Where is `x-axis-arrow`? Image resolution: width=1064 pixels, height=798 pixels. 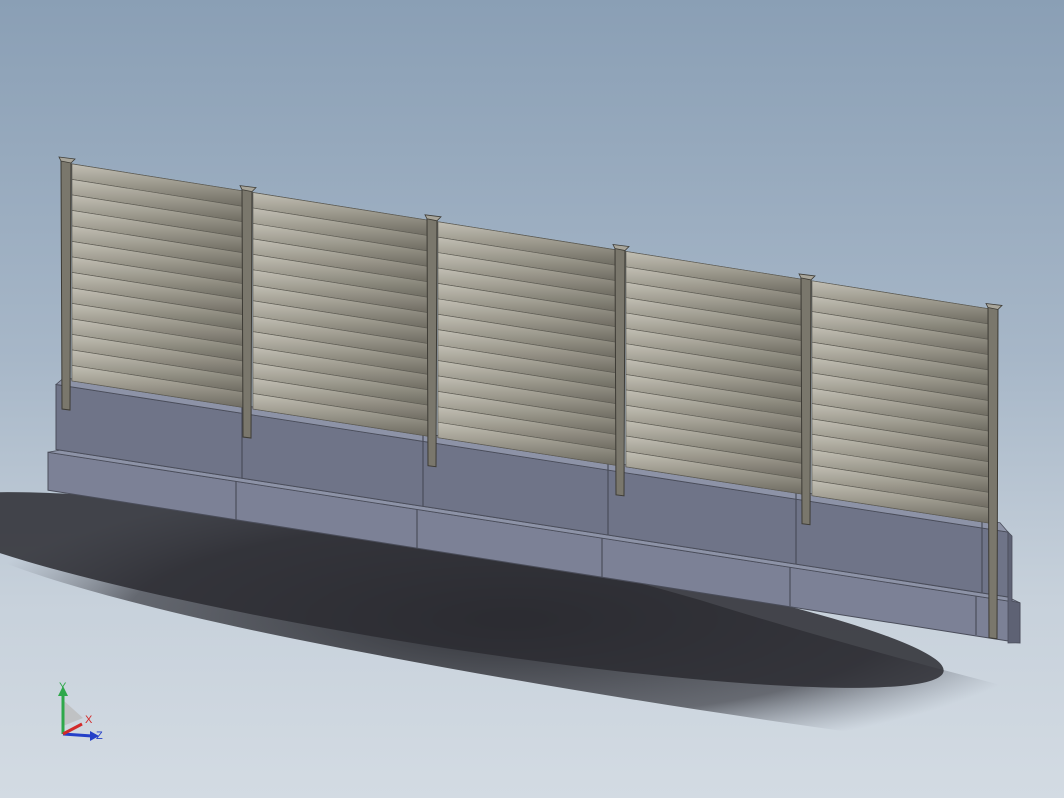
x-axis-arrow is located at coordinates (72, 729).